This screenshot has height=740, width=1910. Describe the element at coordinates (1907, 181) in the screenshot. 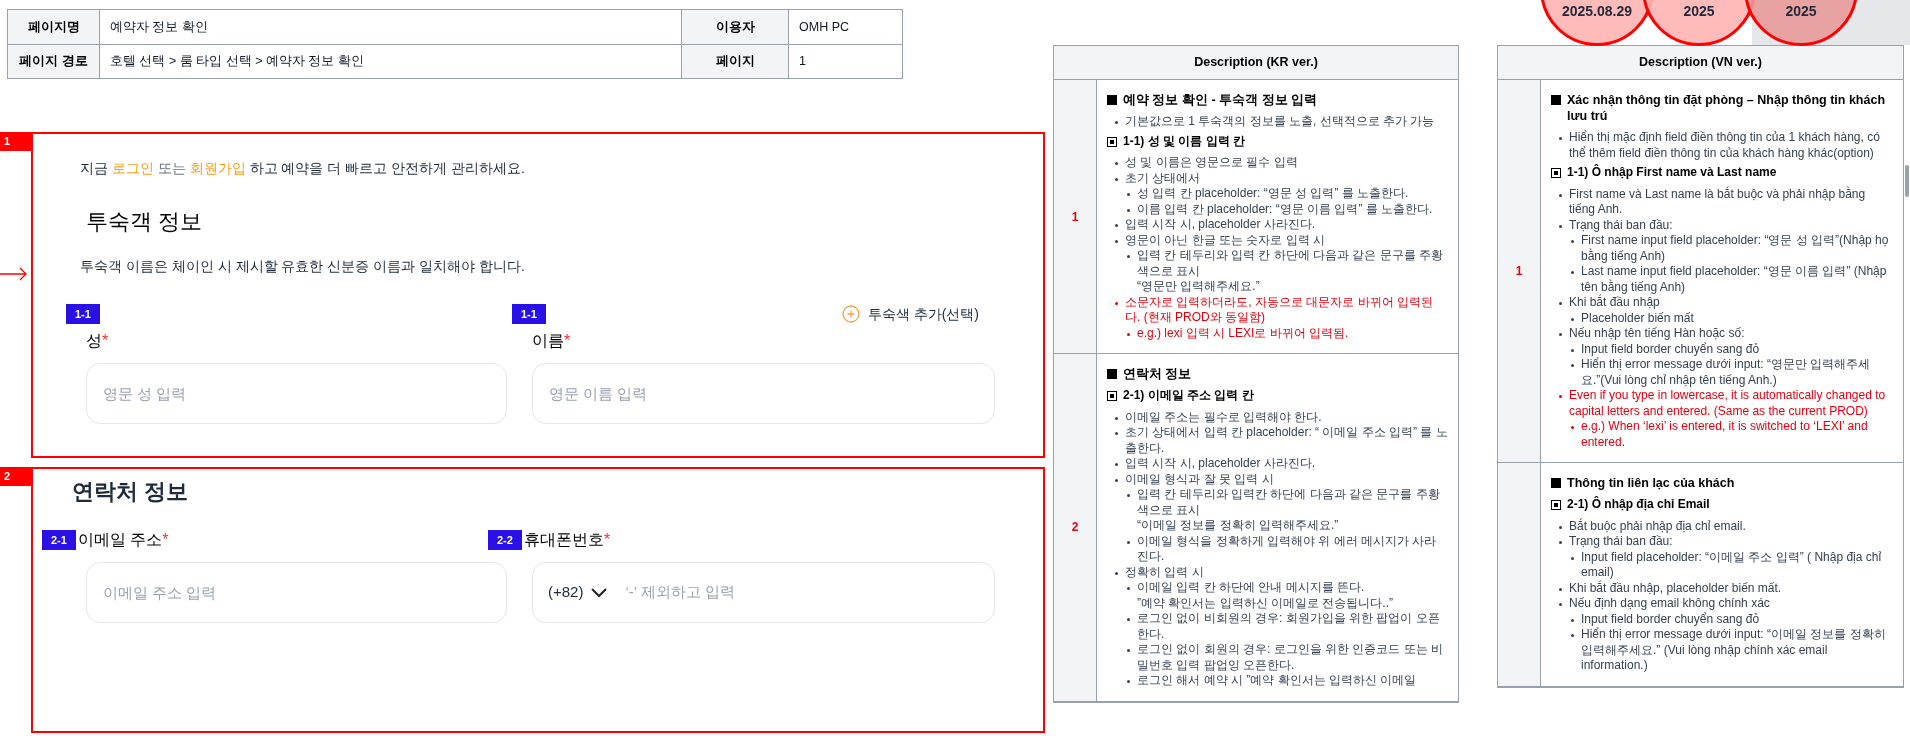

I see `scrollbar-thumb` at that location.